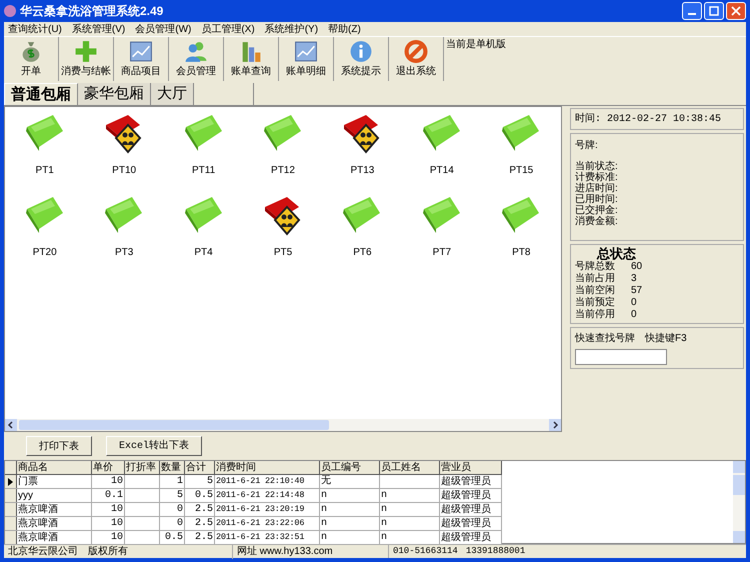 This screenshot has height=562, width=750. What do you see at coordinates (267, 509) in the screenshot?
I see `table-cell: 2011-6-21 23:20:19` at bounding box center [267, 509].